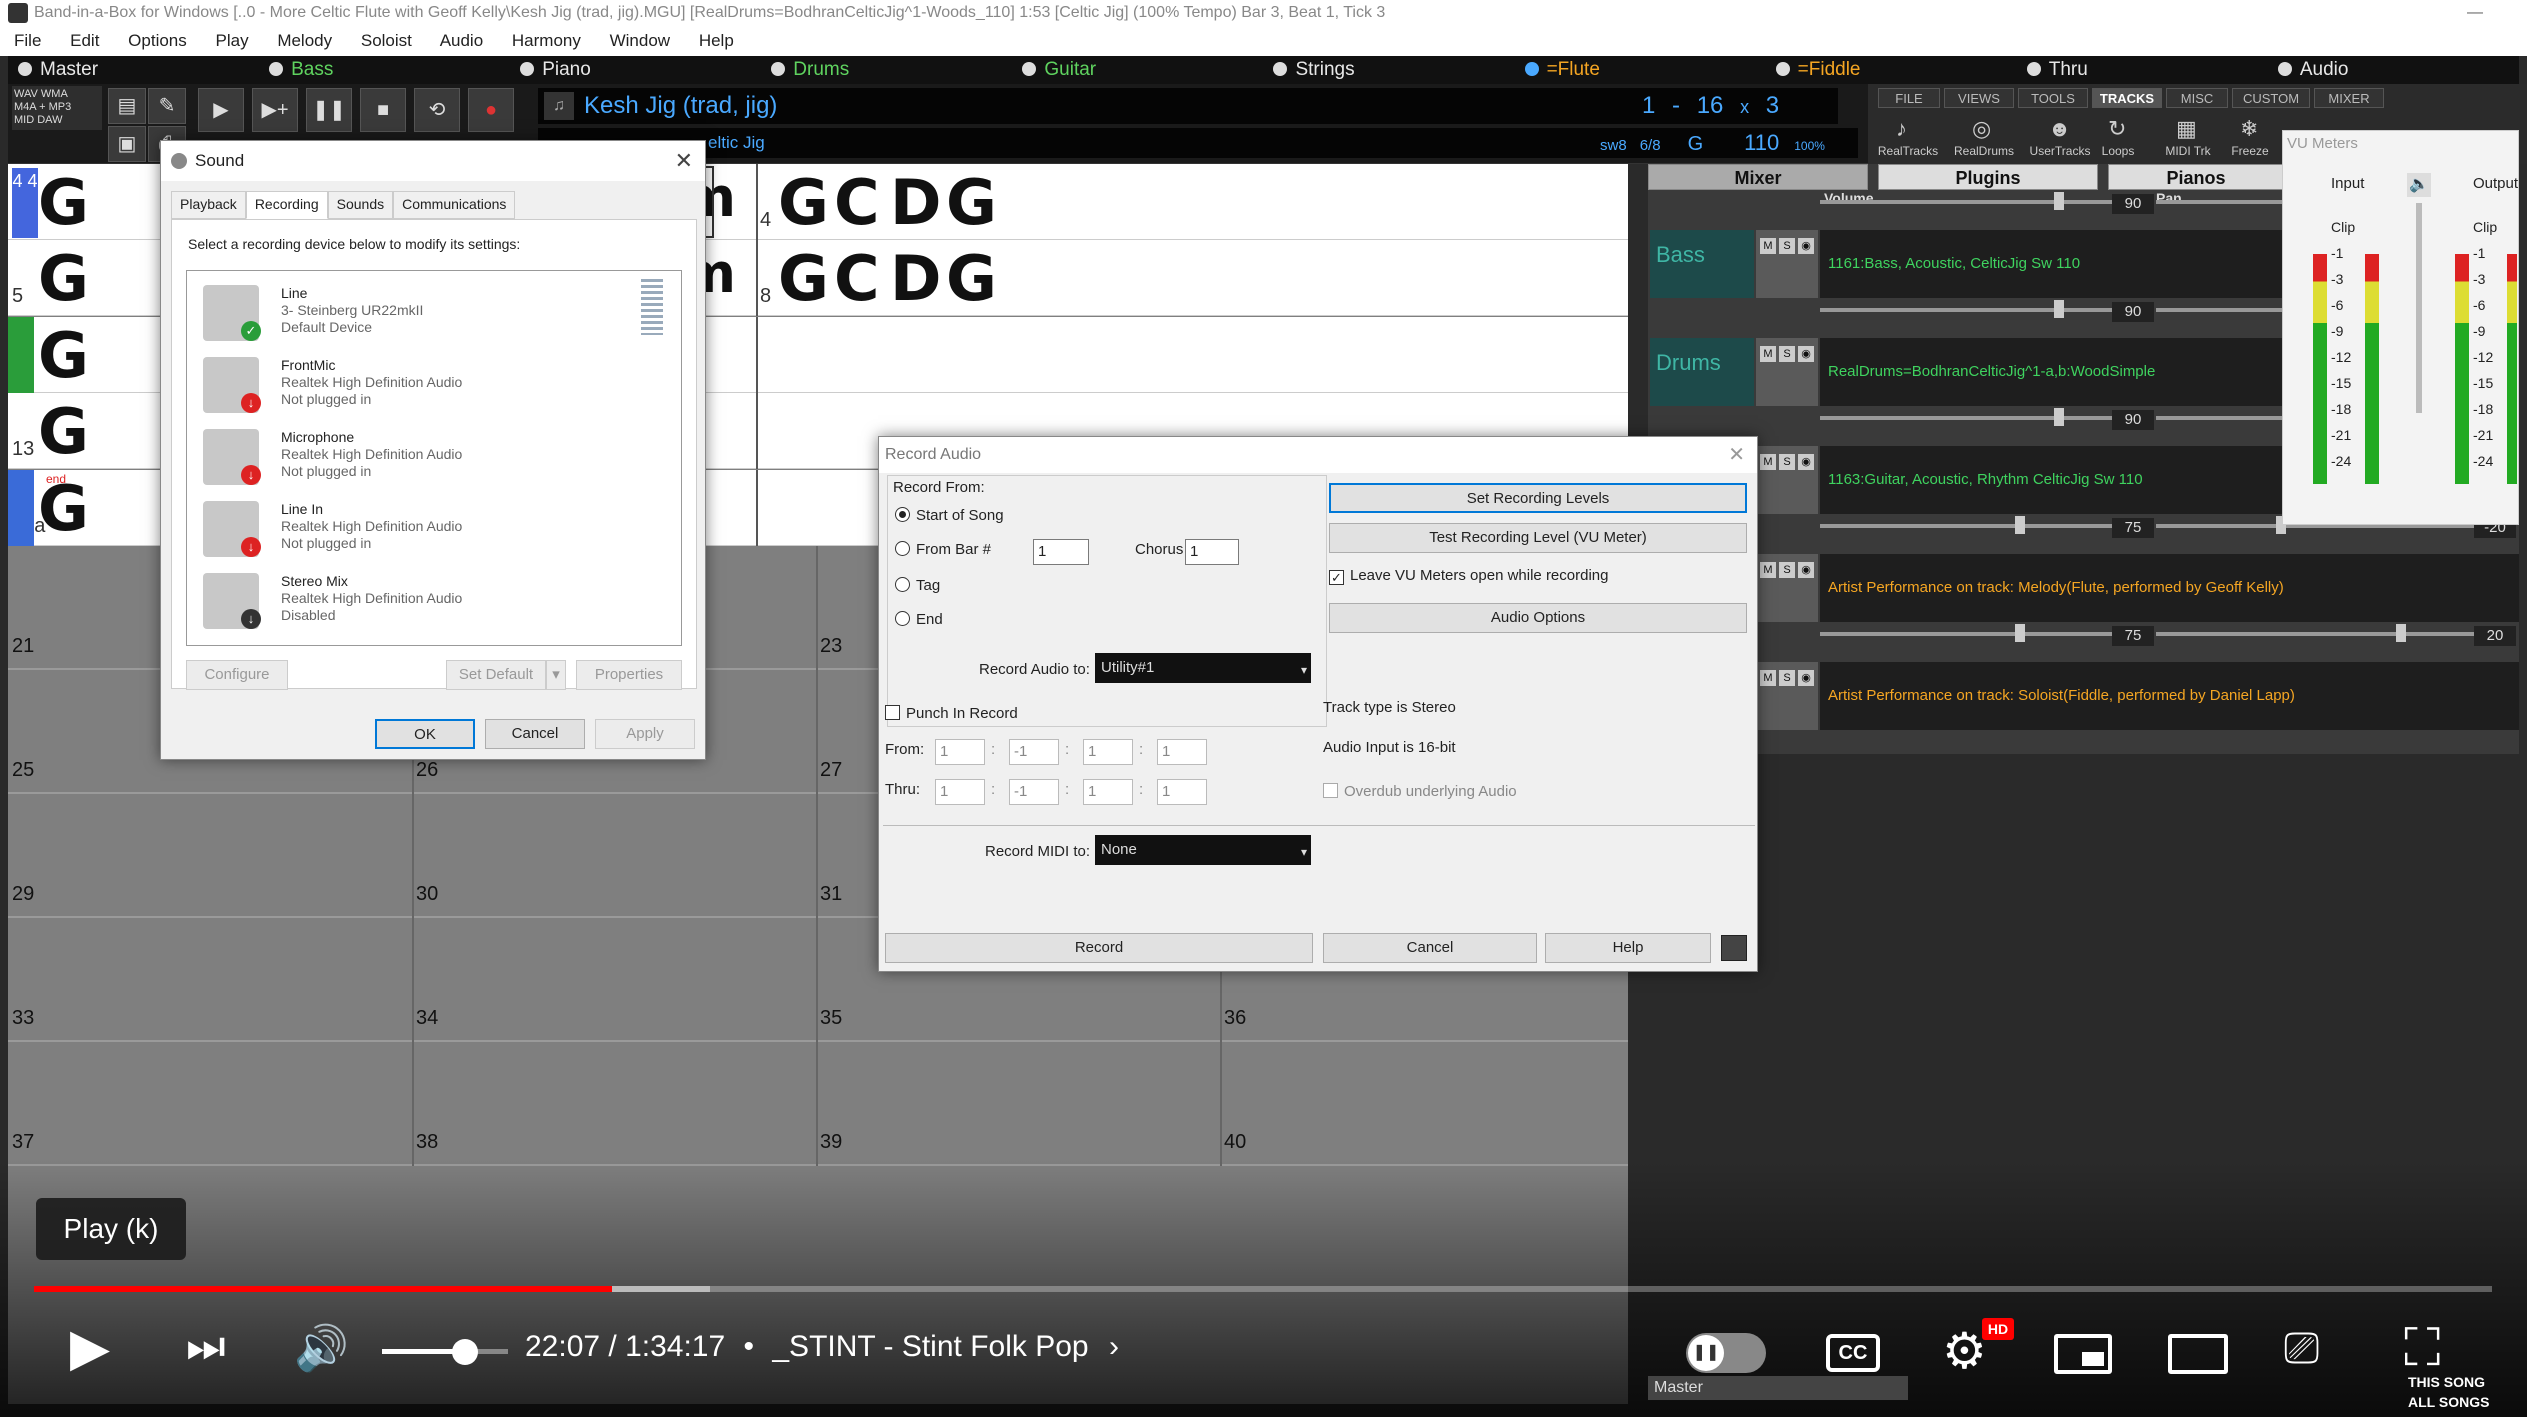 The width and height of the screenshot is (2527, 1417). What do you see at coordinates (1388, 70) in the screenshot?
I see `track-strings: Strings` at bounding box center [1388, 70].